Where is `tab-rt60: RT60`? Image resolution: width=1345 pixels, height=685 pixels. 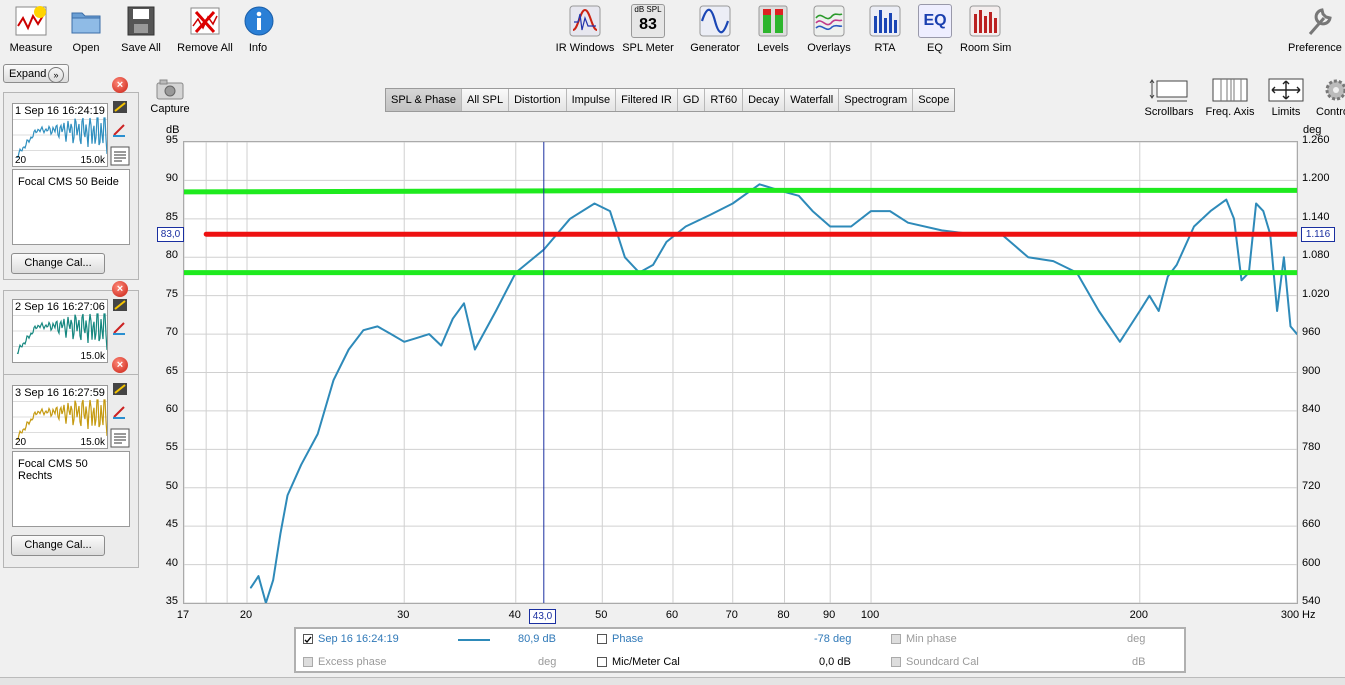
tab-rt60: RT60 is located at coordinates (724, 100).